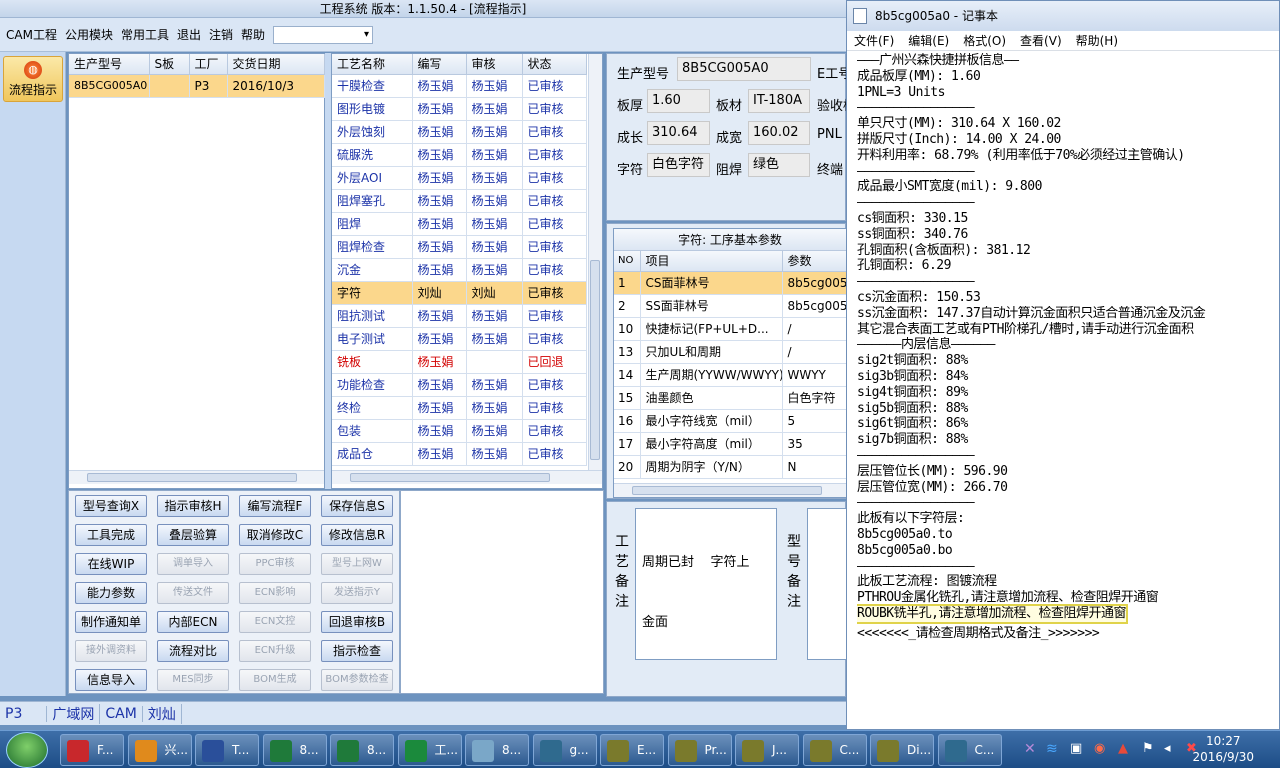 Image resolution: width=1280 pixels, height=768 pixels. I want to click on action-button: 流程对比, so click(193, 651).